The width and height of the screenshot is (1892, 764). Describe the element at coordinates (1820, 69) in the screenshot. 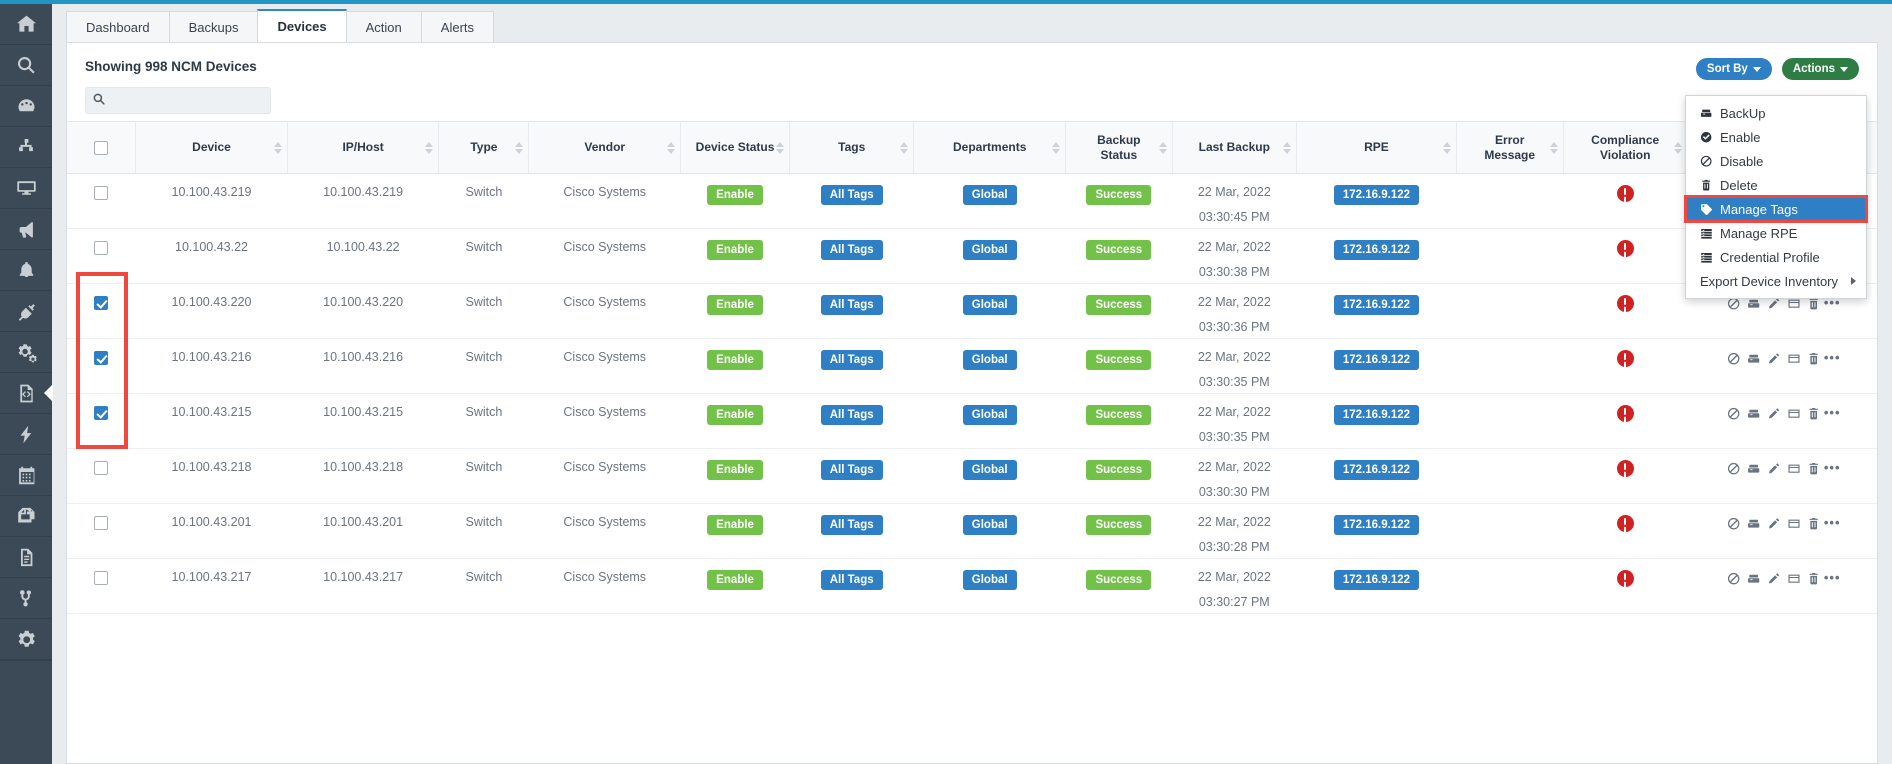

I see `actions-button: Actions` at that location.